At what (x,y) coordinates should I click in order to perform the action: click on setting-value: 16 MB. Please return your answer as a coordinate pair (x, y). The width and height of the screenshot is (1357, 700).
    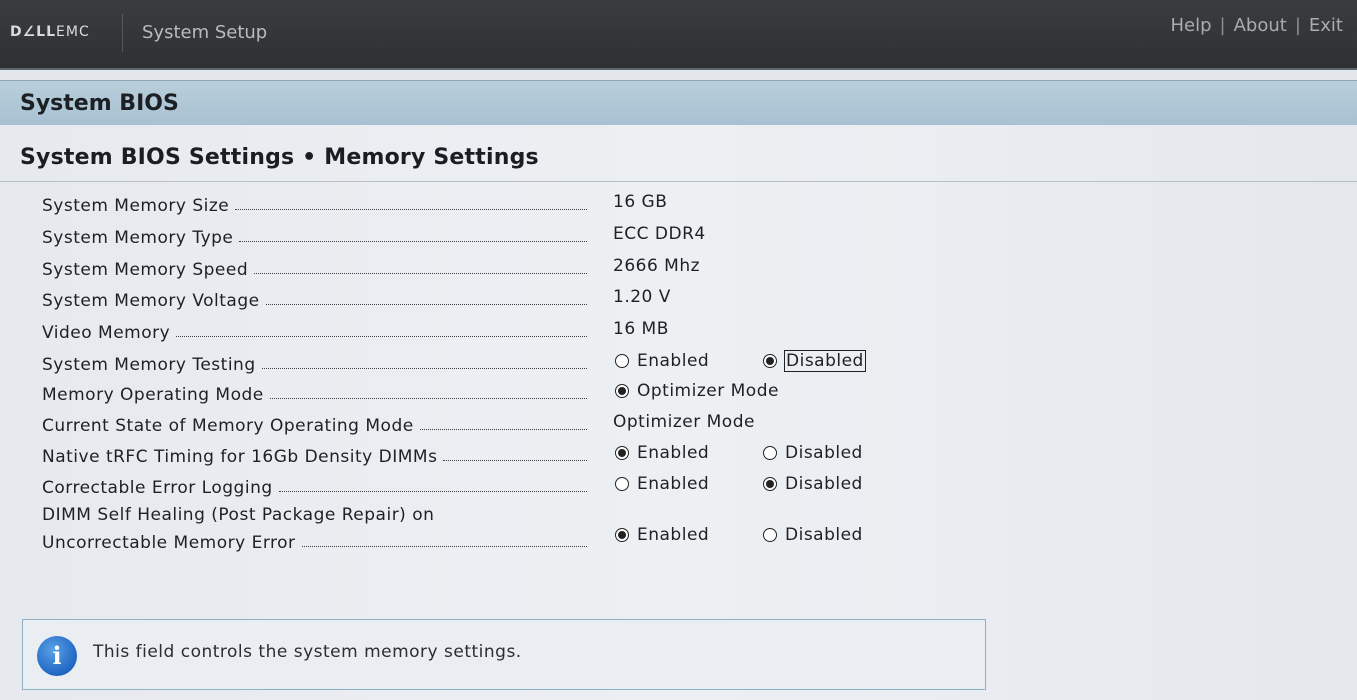
    Looking at the image, I should click on (641, 329).